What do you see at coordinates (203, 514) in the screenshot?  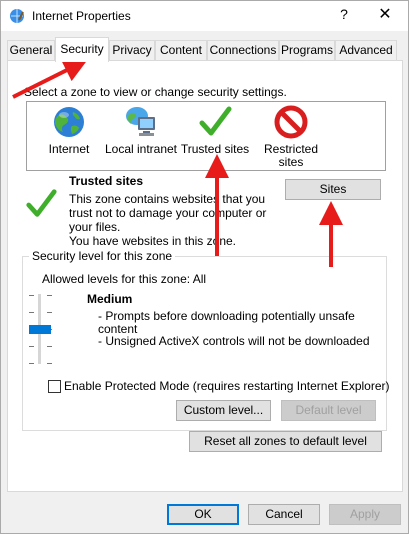 I see `ok-button: OK` at bounding box center [203, 514].